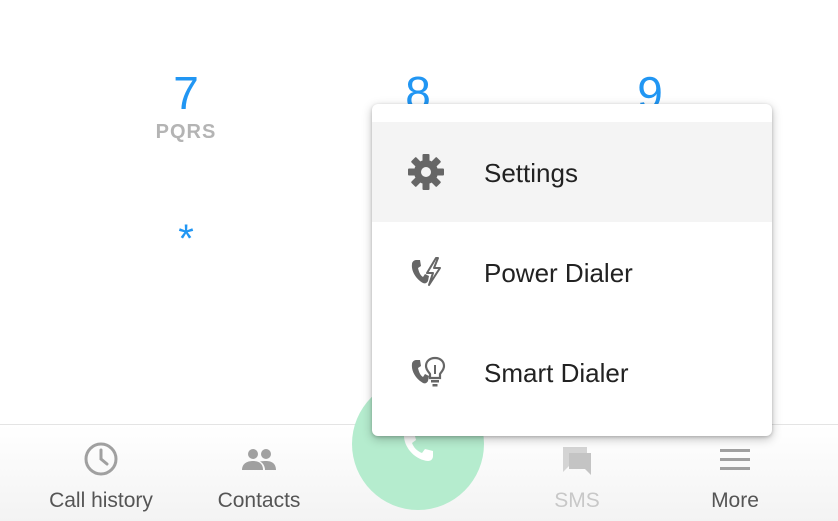 The height and width of the screenshot is (521, 838). I want to click on nav-label: Call history, so click(101, 500).